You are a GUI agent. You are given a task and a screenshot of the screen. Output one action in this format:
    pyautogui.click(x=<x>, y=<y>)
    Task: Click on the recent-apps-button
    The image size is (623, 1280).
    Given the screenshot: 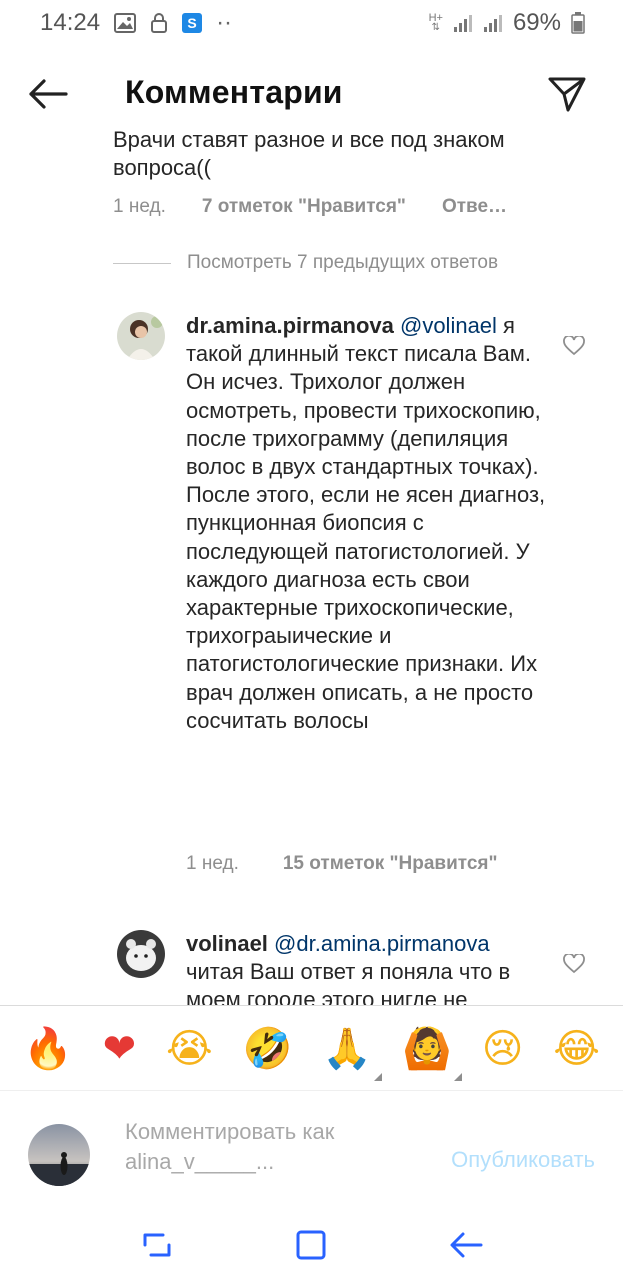 What is the action you would take?
    pyautogui.click(x=157, y=1245)
    